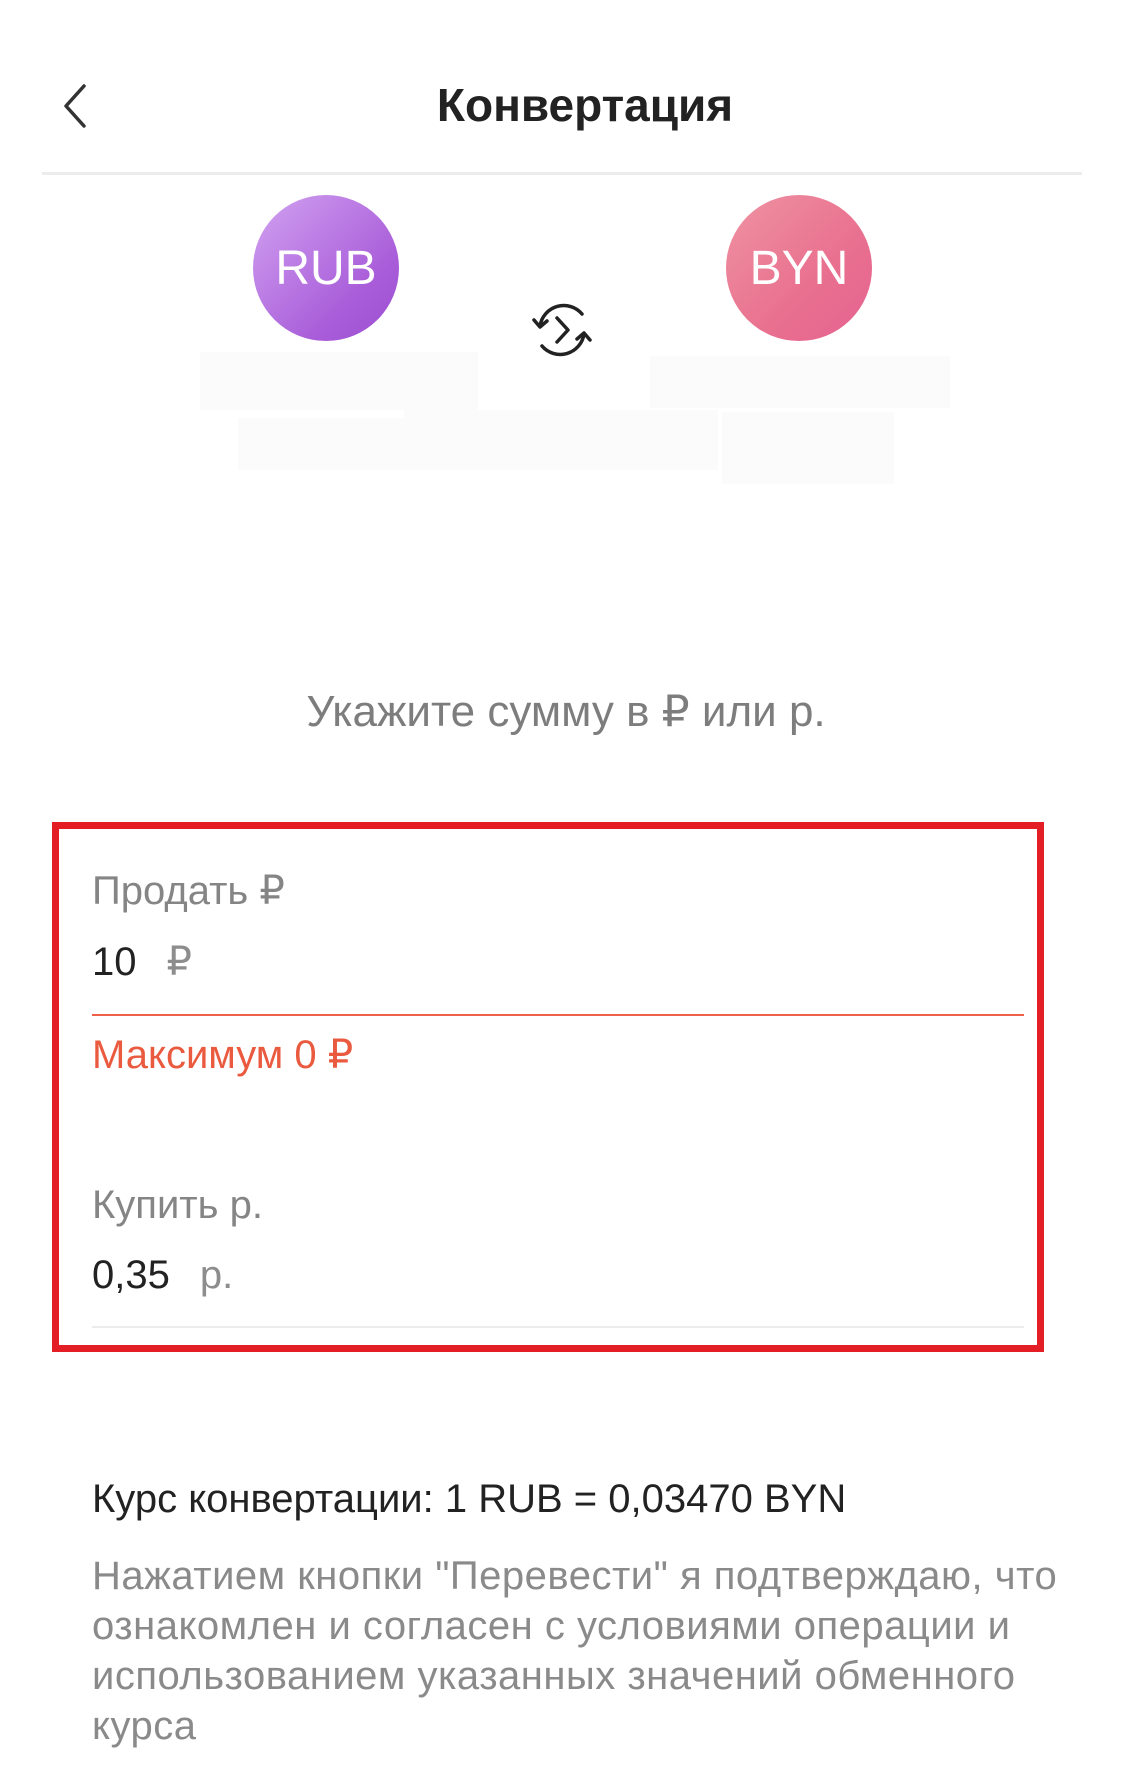 Image resolution: width=1132 pixels, height=1776 pixels. Describe the element at coordinates (131, 1275) in the screenshot. I see `buy-amount-value: 0,35` at that location.